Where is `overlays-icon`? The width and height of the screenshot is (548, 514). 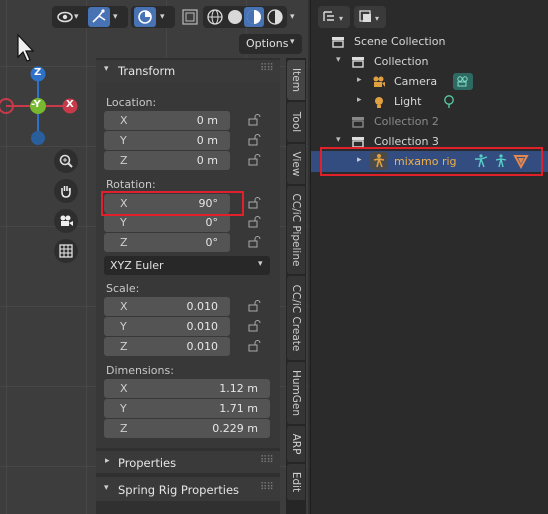
overlays-icon is located at coordinates (145, 17).